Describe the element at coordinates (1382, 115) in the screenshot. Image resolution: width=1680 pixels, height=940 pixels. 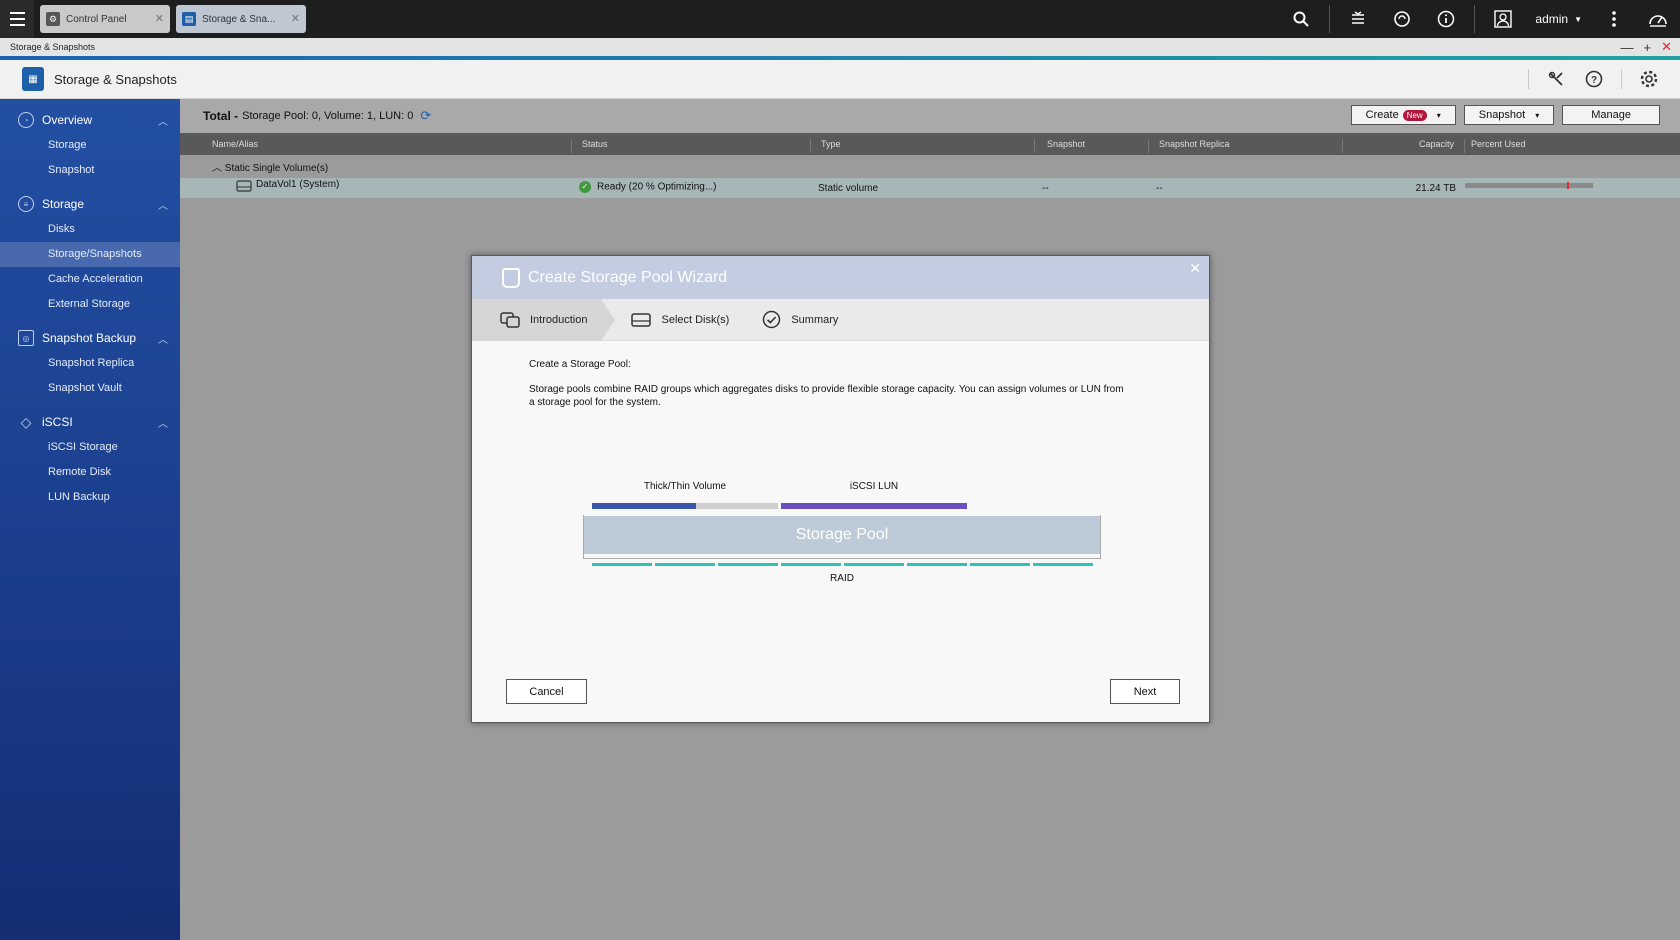
I see `create-label: Create` at that location.